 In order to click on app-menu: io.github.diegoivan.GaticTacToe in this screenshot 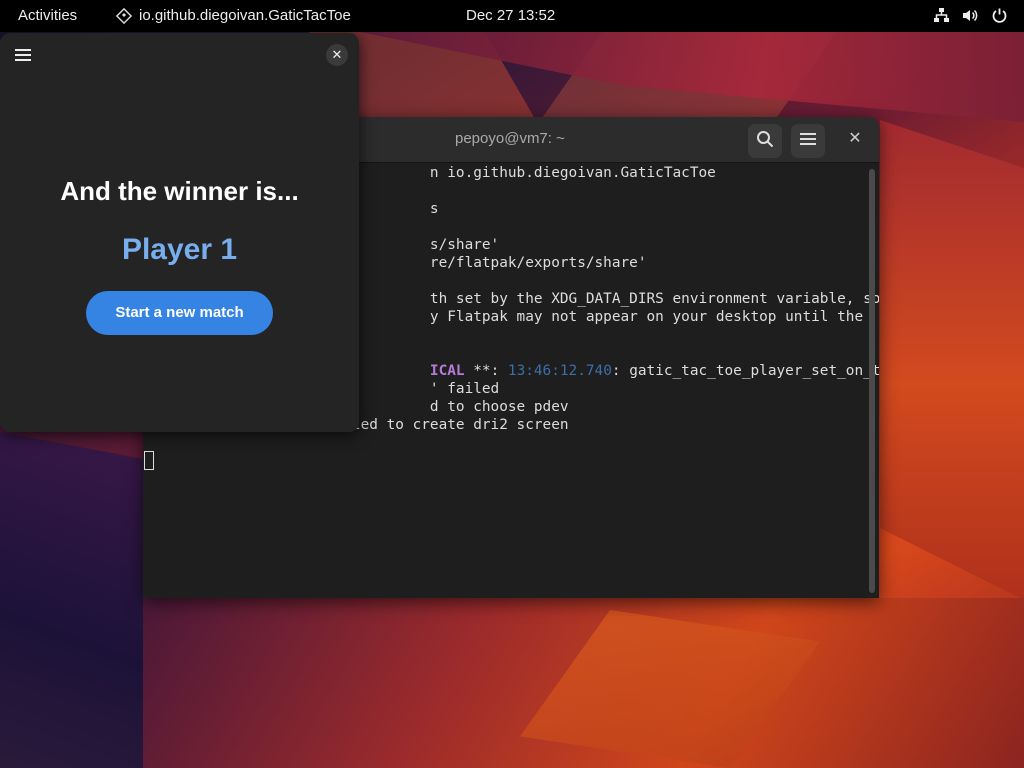, I will do `click(233, 15)`.